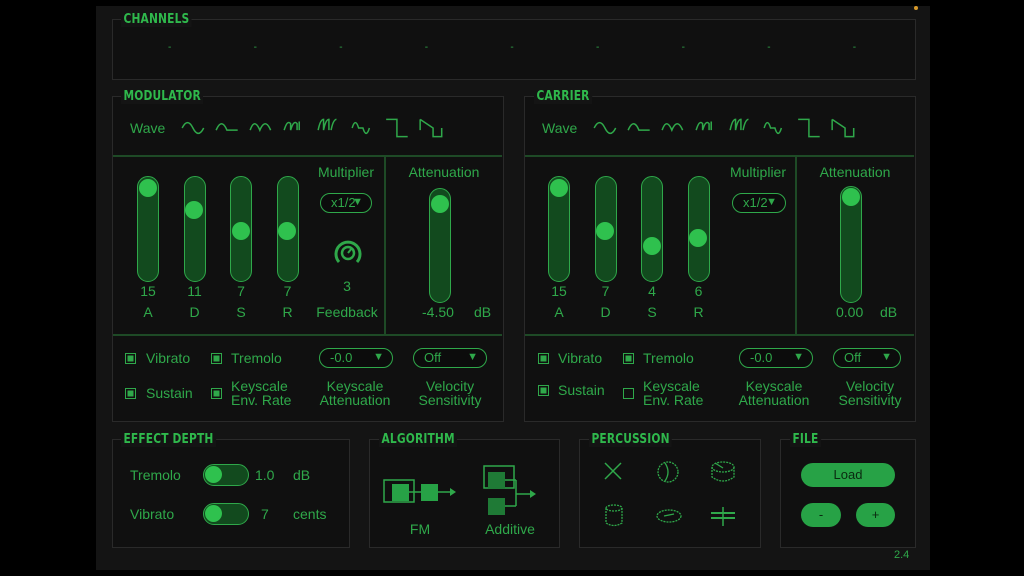 This screenshot has height=576, width=1024. I want to click on carrier-adsr-a-slider, so click(559, 229).